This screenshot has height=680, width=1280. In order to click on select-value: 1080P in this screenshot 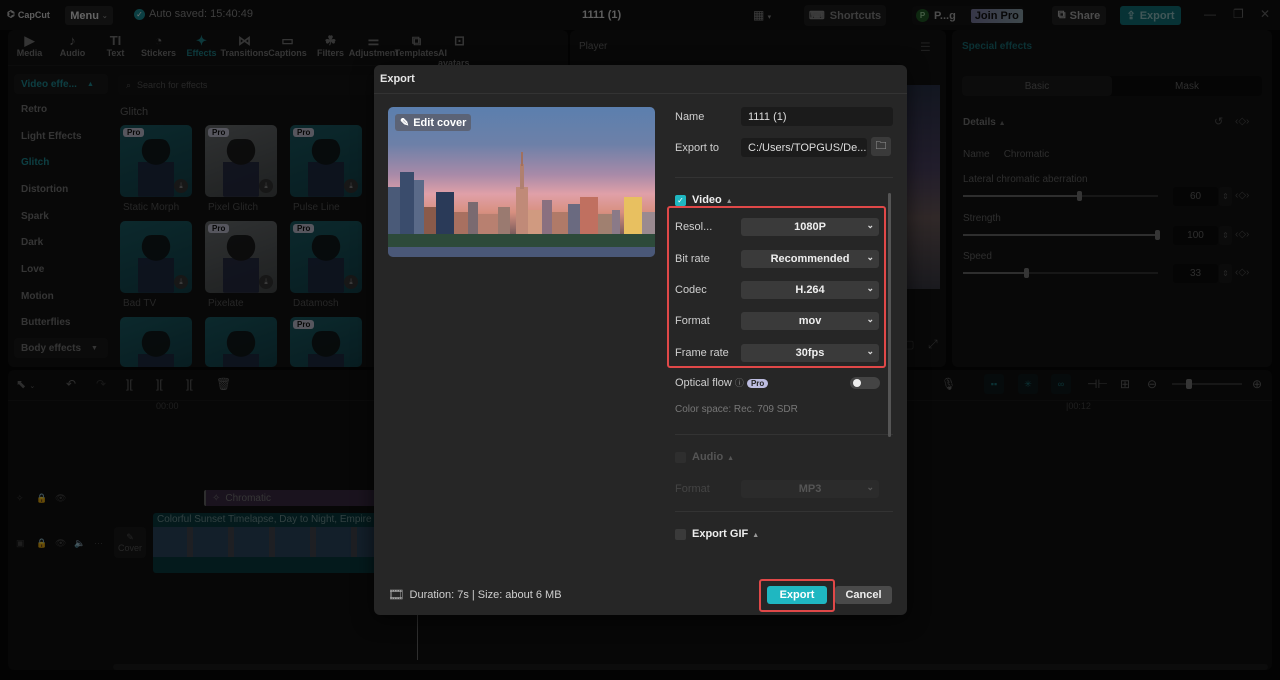, I will do `click(810, 227)`.